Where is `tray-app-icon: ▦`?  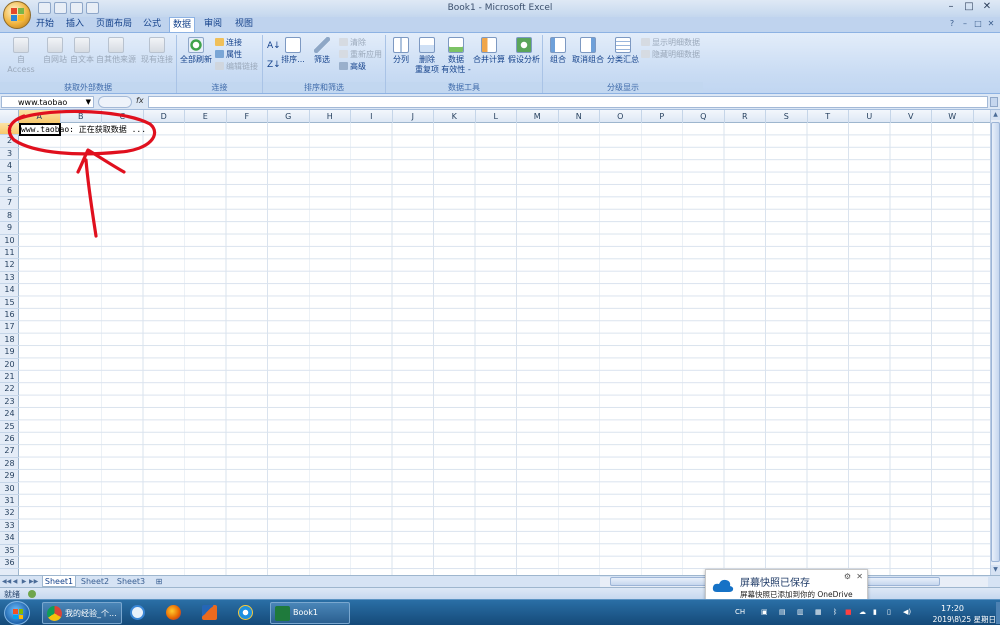
tray-app-icon: ▦ is located at coordinates (818, 612).